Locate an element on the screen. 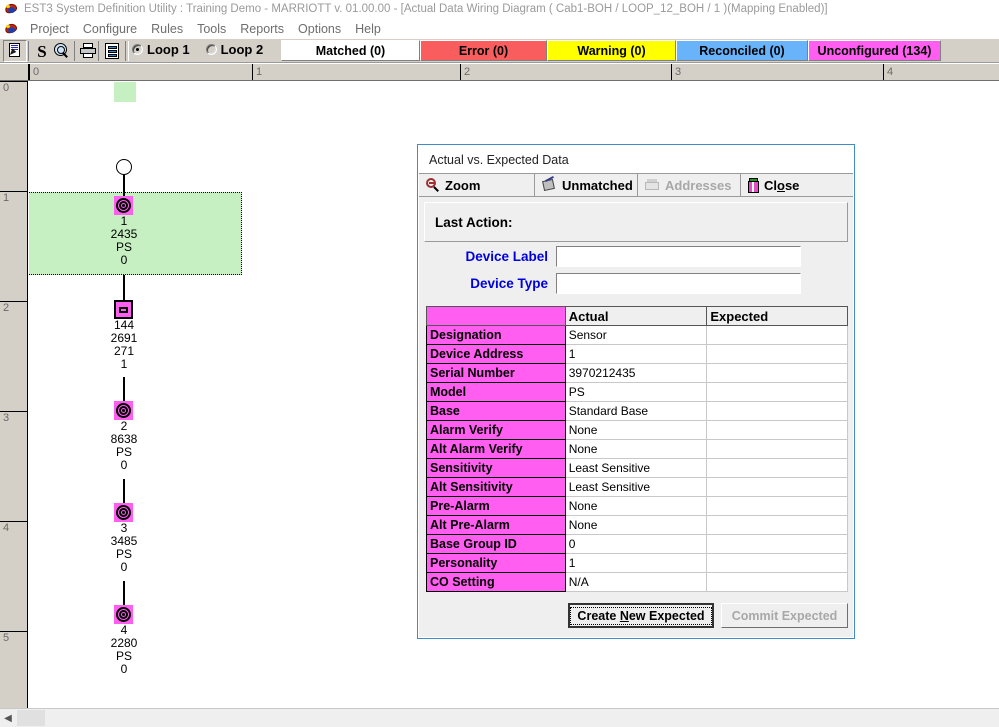 This screenshot has height=727, width=999. table-row: Alarm Verify None is located at coordinates (637, 430).